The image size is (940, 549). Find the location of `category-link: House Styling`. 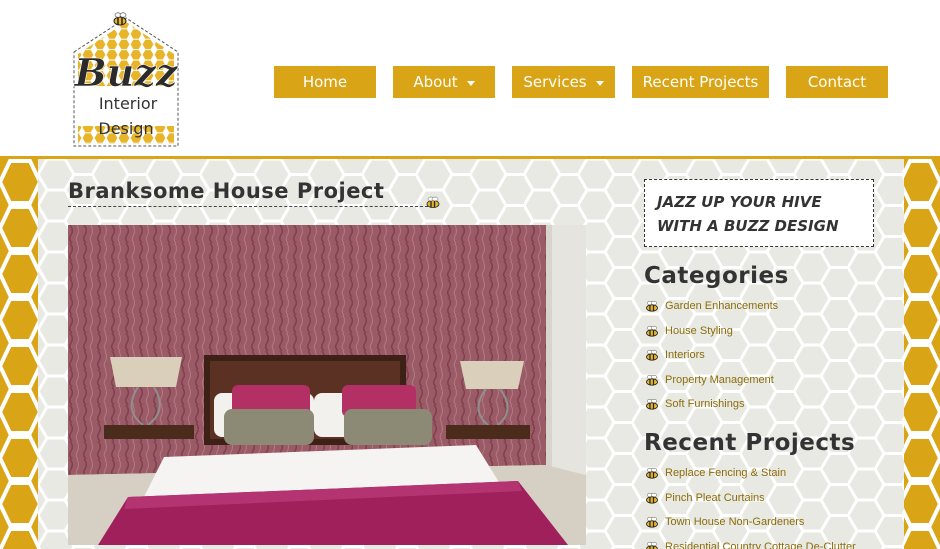

category-link: House Styling is located at coordinates (699, 331).